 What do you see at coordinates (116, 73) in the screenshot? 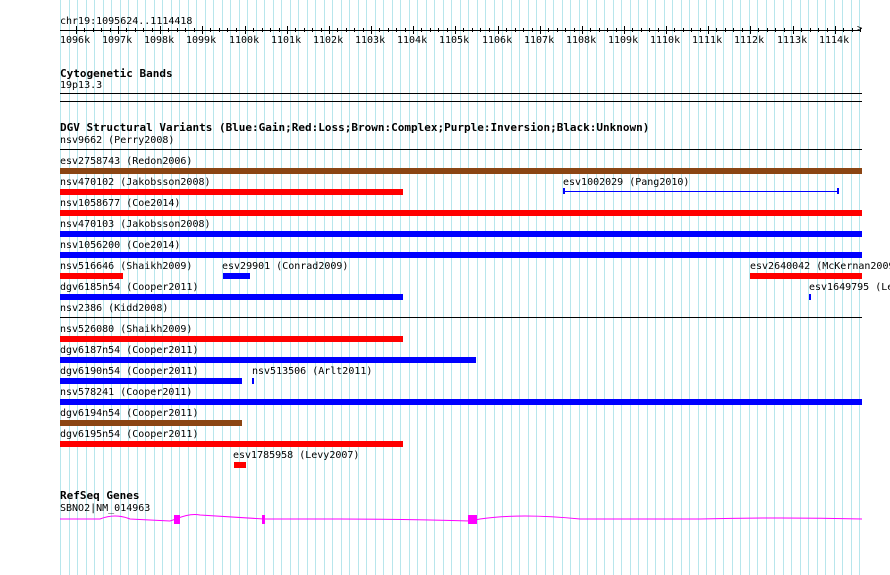
I see `cytoband-track-title: Cytogenetic Bands` at bounding box center [116, 73].